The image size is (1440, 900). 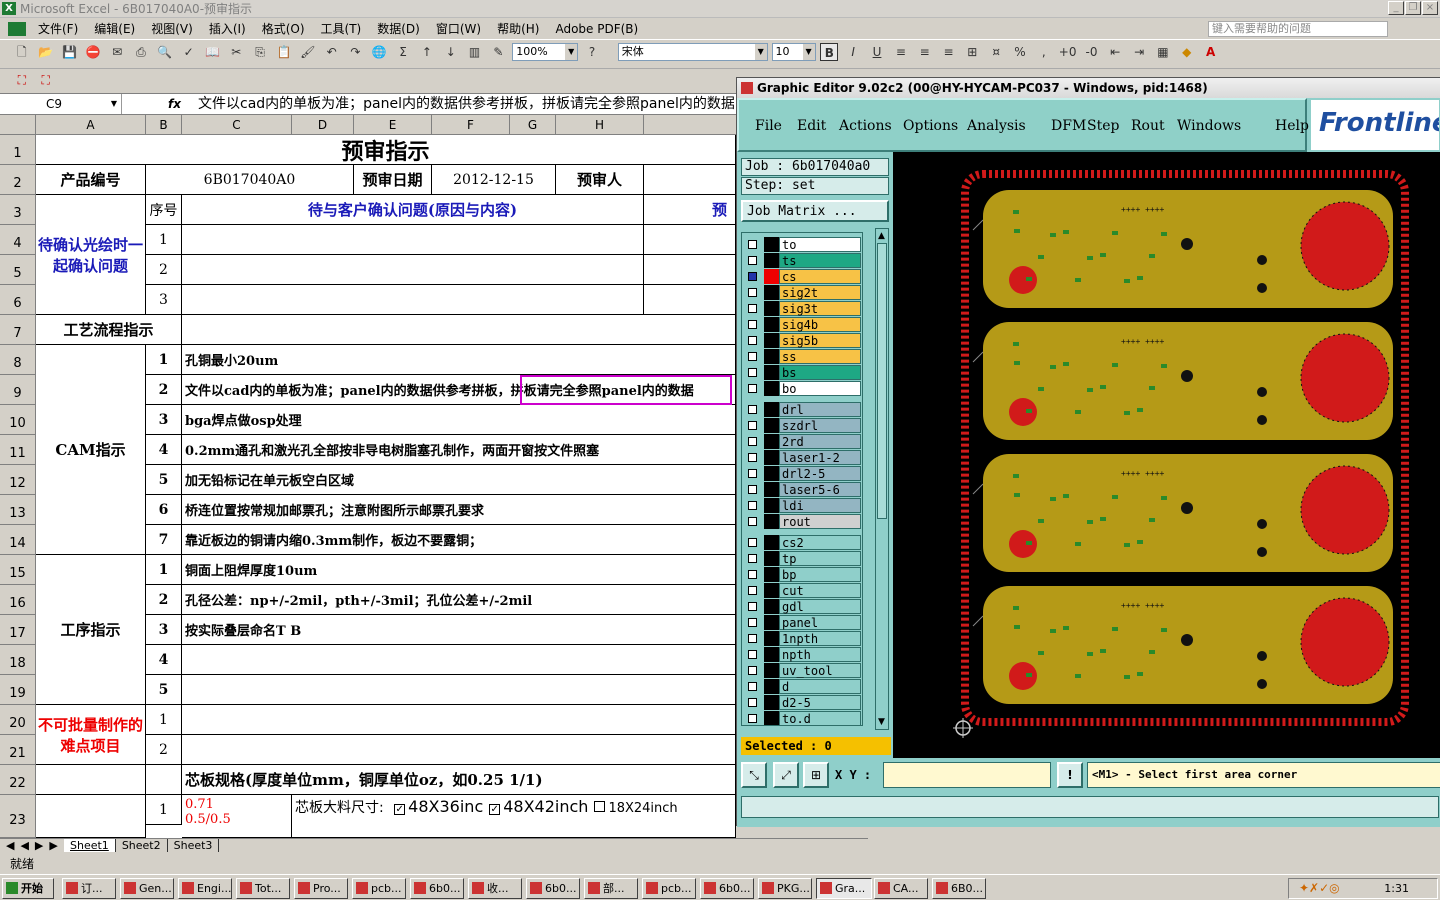 I want to click on layer-row-sig4b: sig4b, so click(x=803, y=324).